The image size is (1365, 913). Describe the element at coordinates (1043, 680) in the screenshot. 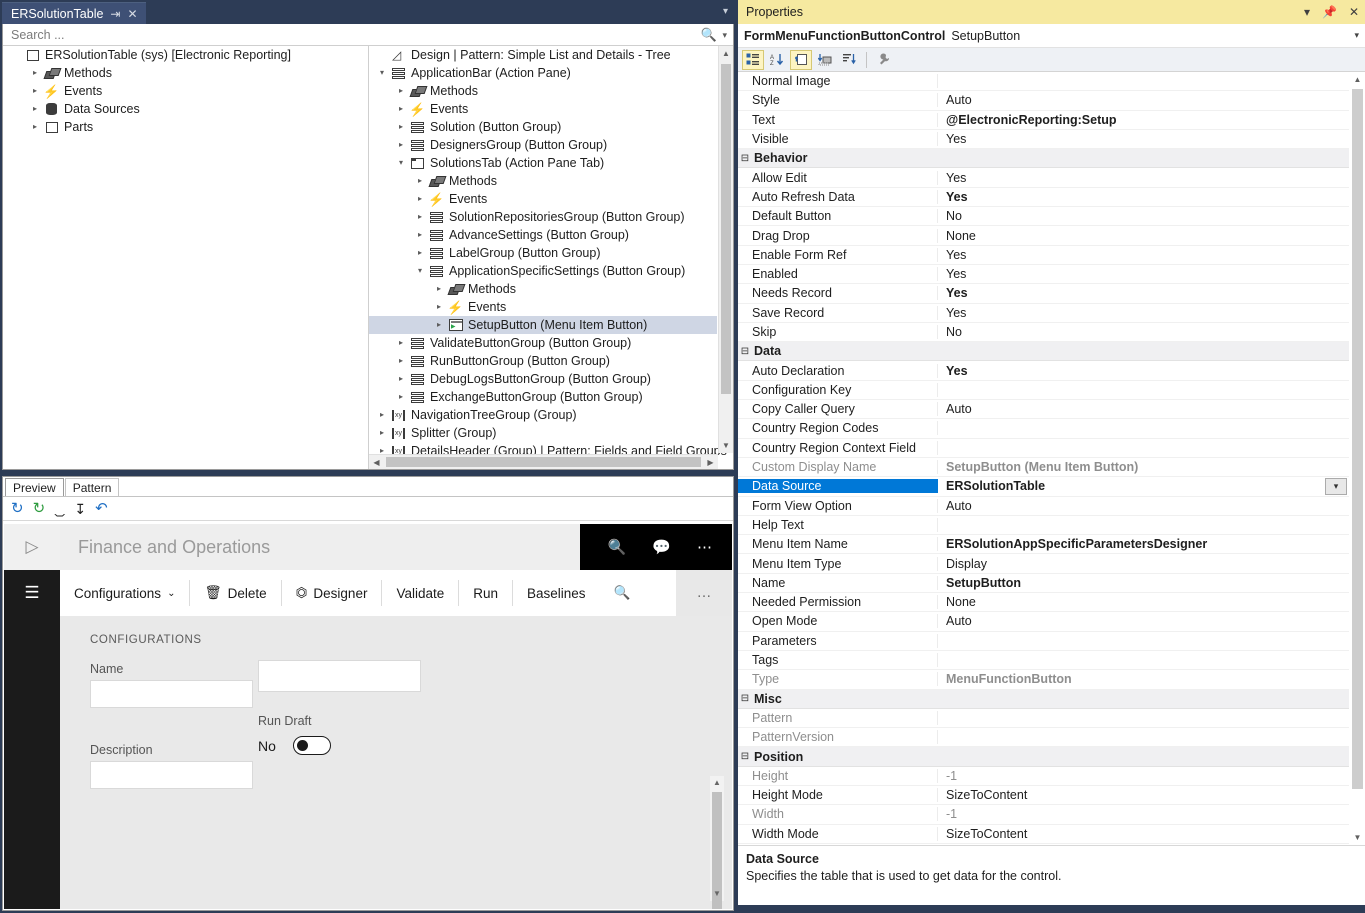

I see `property-row: Type MenuFunctionButton` at that location.